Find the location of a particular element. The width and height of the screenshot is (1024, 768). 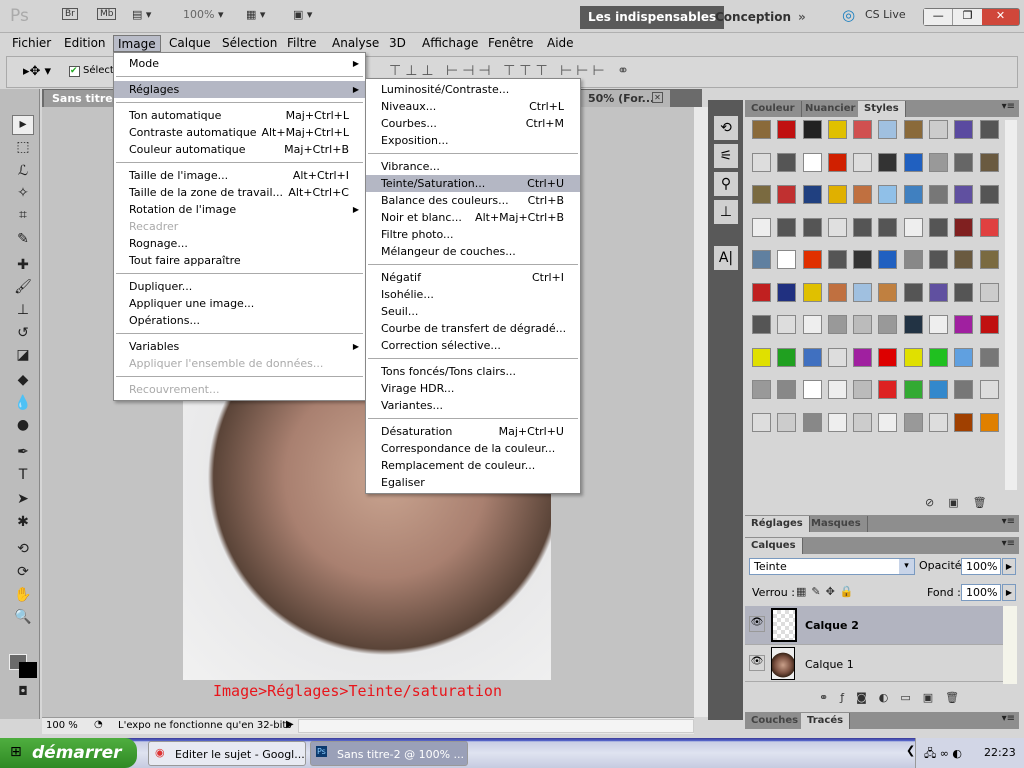

3d-orbit-tool-icon: ⟳ is located at coordinates (23, 574).